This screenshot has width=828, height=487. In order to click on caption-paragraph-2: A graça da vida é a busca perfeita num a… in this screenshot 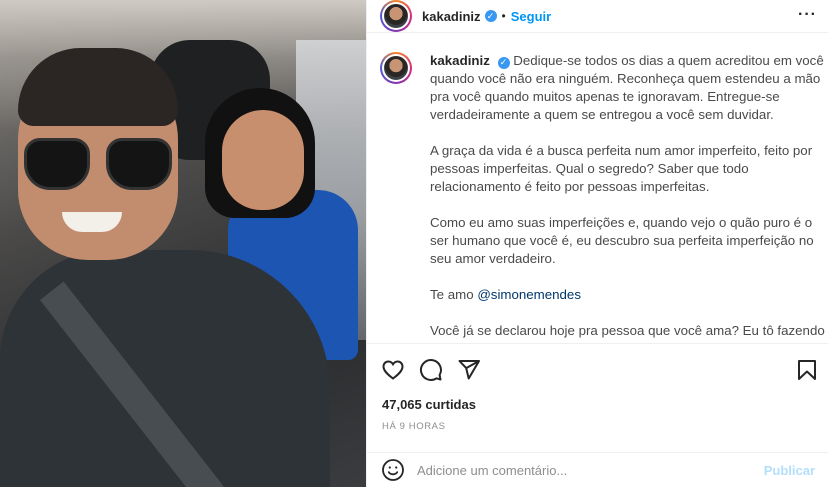, I will do `click(621, 168)`.